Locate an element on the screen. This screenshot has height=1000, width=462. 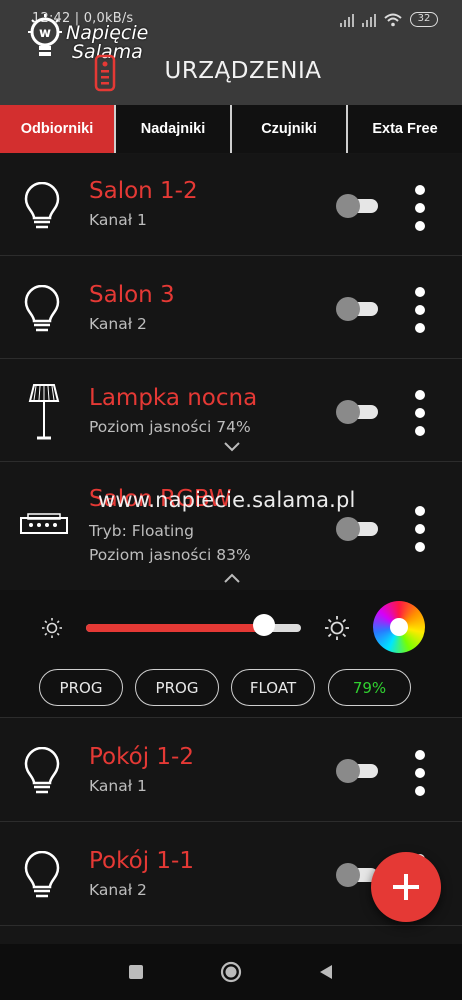
device-name: Lampka nocna is located at coordinates (173, 398).